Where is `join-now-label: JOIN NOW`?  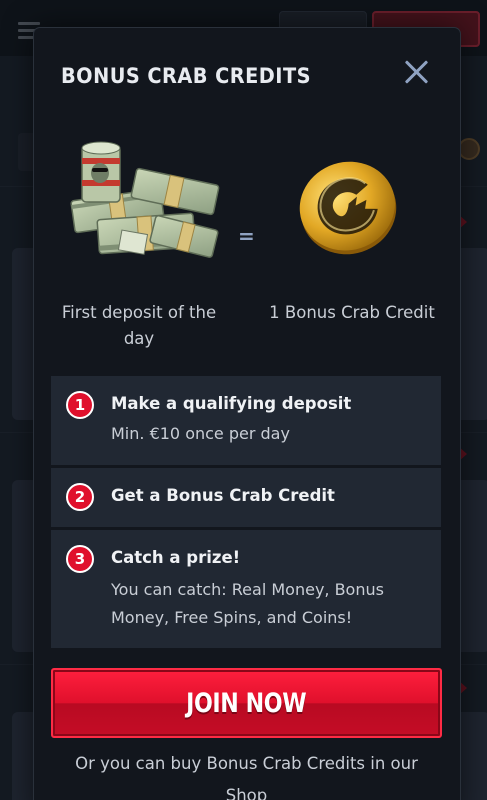 join-now-label: JOIN NOW is located at coordinates (246, 703).